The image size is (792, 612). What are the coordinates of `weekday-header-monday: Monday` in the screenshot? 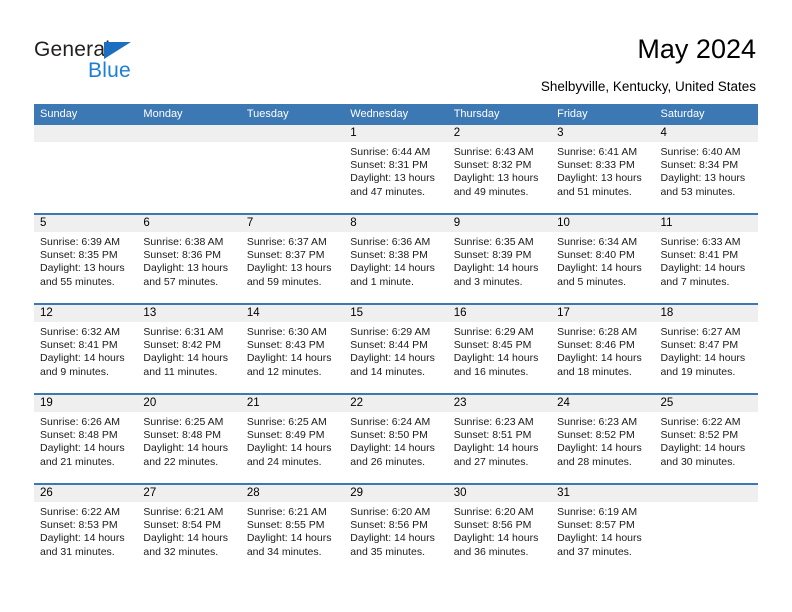 It's located at (163, 114).